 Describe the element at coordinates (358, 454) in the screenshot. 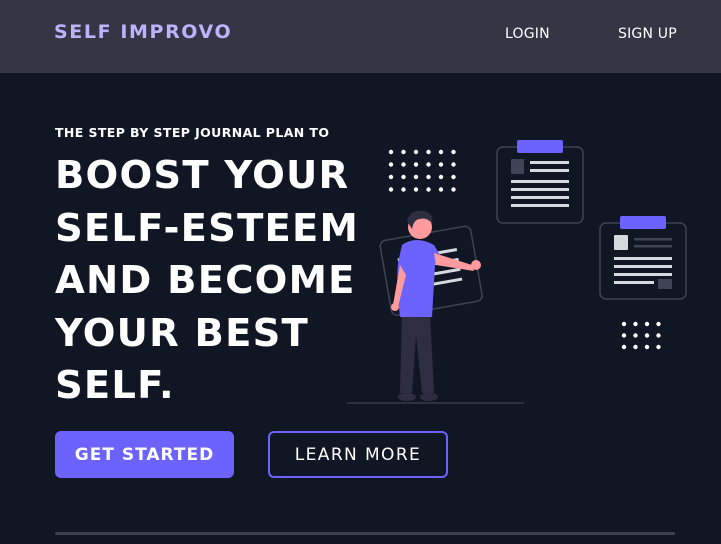

I see `learn-more-button: LEARN MORE` at that location.